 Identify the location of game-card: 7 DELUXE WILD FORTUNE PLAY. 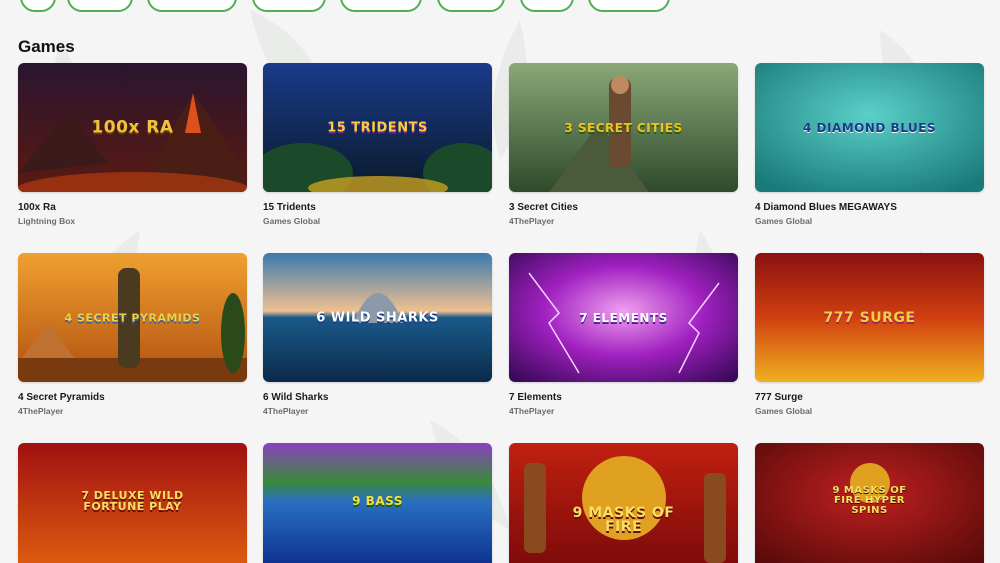
(132, 503).